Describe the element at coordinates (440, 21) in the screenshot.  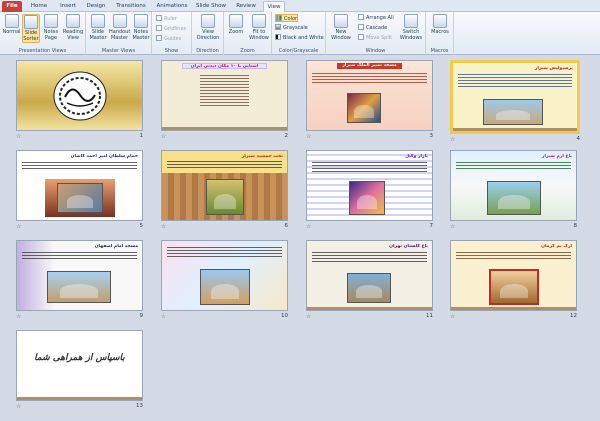
I see `macros-icon` at that location.